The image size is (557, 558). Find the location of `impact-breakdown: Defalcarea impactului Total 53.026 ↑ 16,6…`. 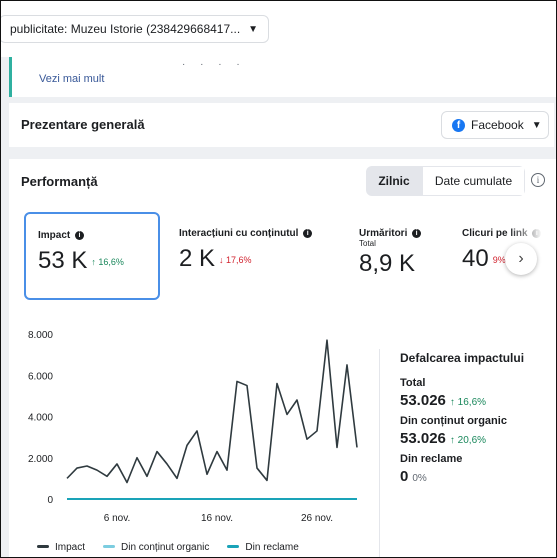

impact-breakdown: Defalcarea impactului Total 53.026 ↑ 16,6… is located at coordinates (477, 421).